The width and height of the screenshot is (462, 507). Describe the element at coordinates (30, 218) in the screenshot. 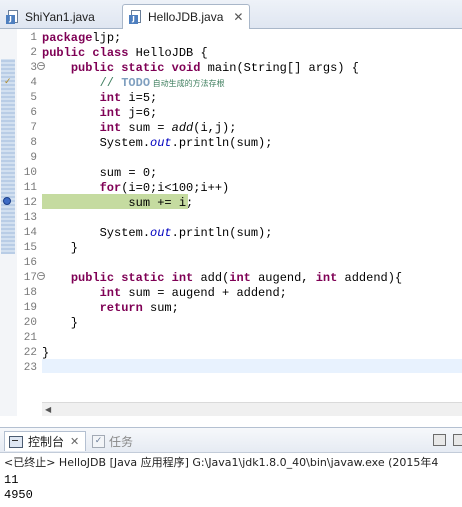

I see `line-number: 13` at that location.